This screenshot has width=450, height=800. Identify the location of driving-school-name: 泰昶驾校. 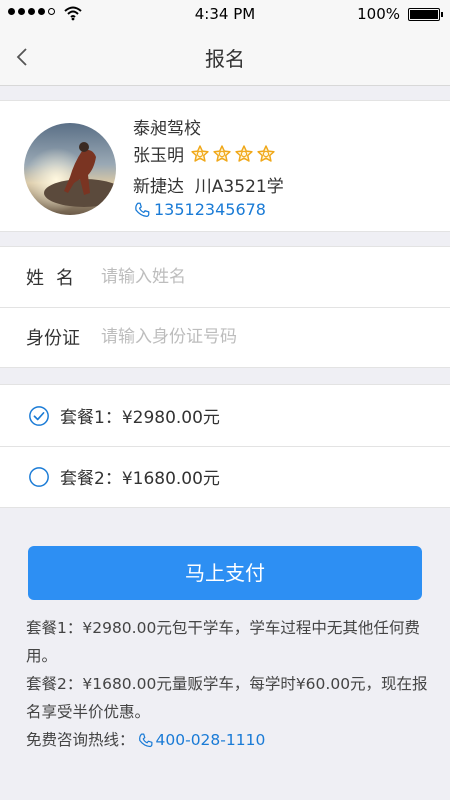
(167, 129).